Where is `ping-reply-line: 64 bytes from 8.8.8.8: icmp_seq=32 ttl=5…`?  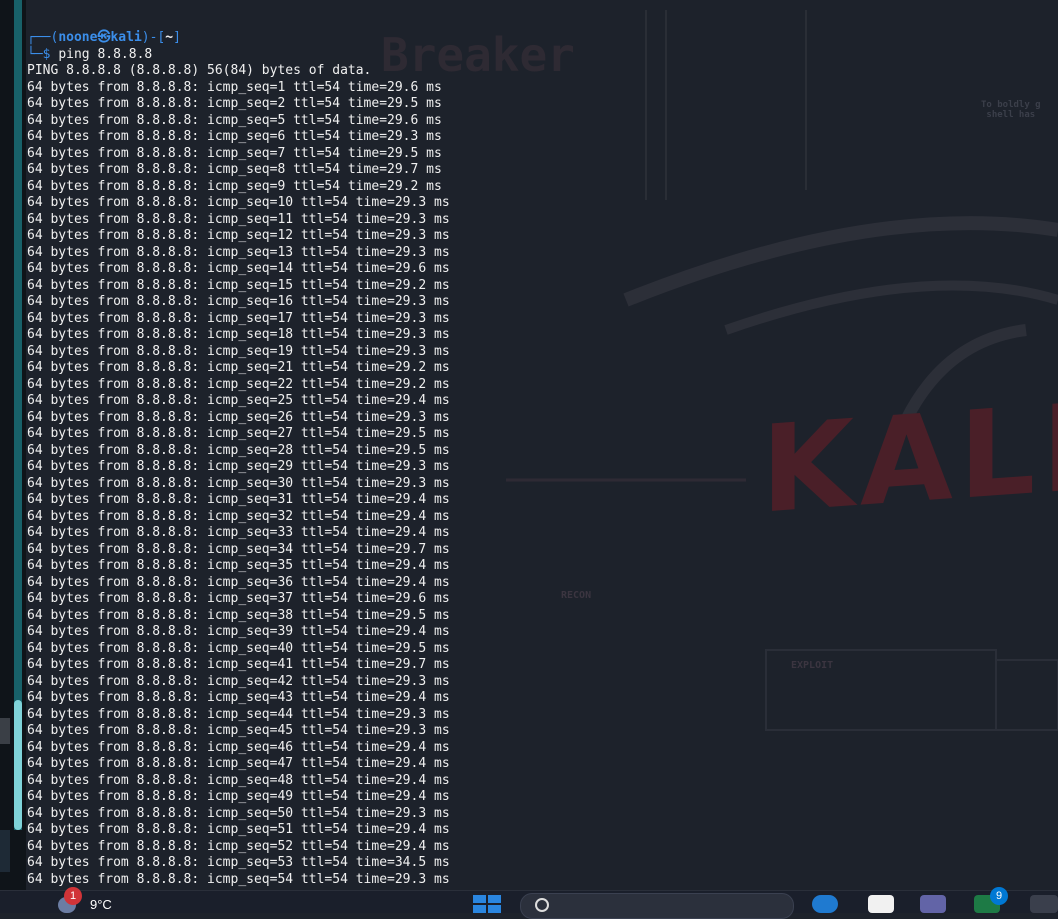 ping-reply-line: 64 bytes from 8.8.8.8: icmp_seq=32 ttl=5… is located at coordinates (238, 516).